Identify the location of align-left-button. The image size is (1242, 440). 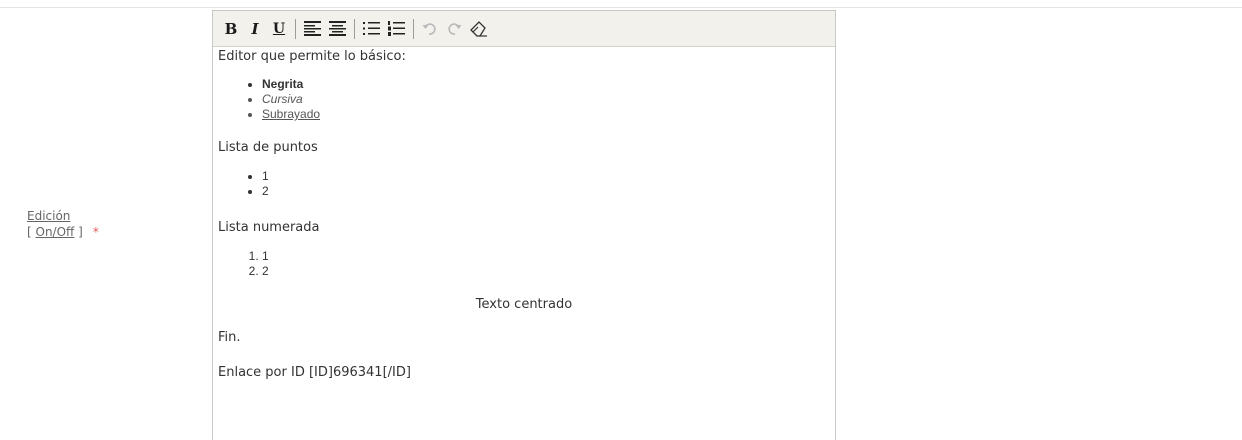
(312, 29).